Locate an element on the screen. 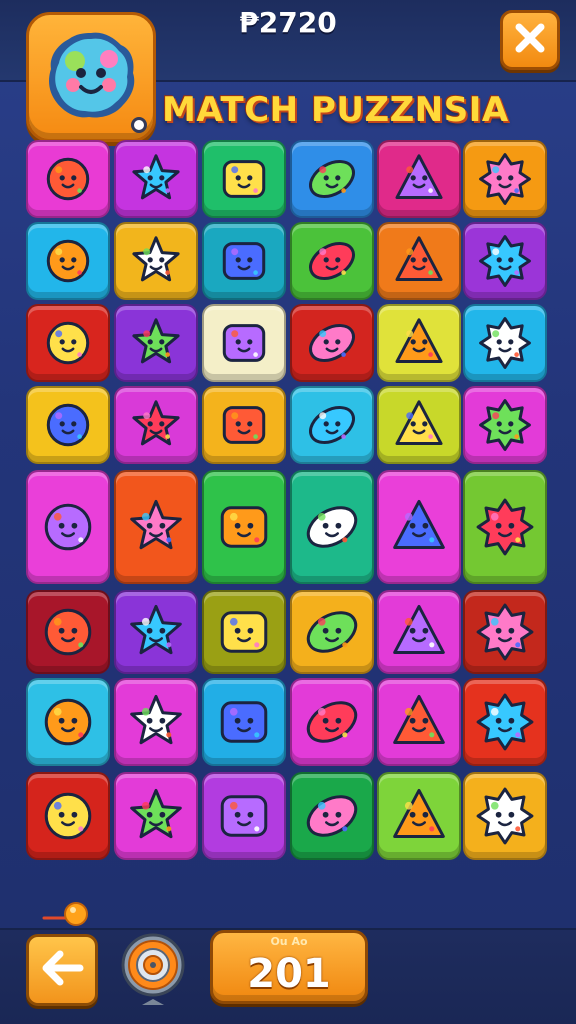 This screenshot has width=576, height=1024. bubble-icon is located at coordinates (419, 343).